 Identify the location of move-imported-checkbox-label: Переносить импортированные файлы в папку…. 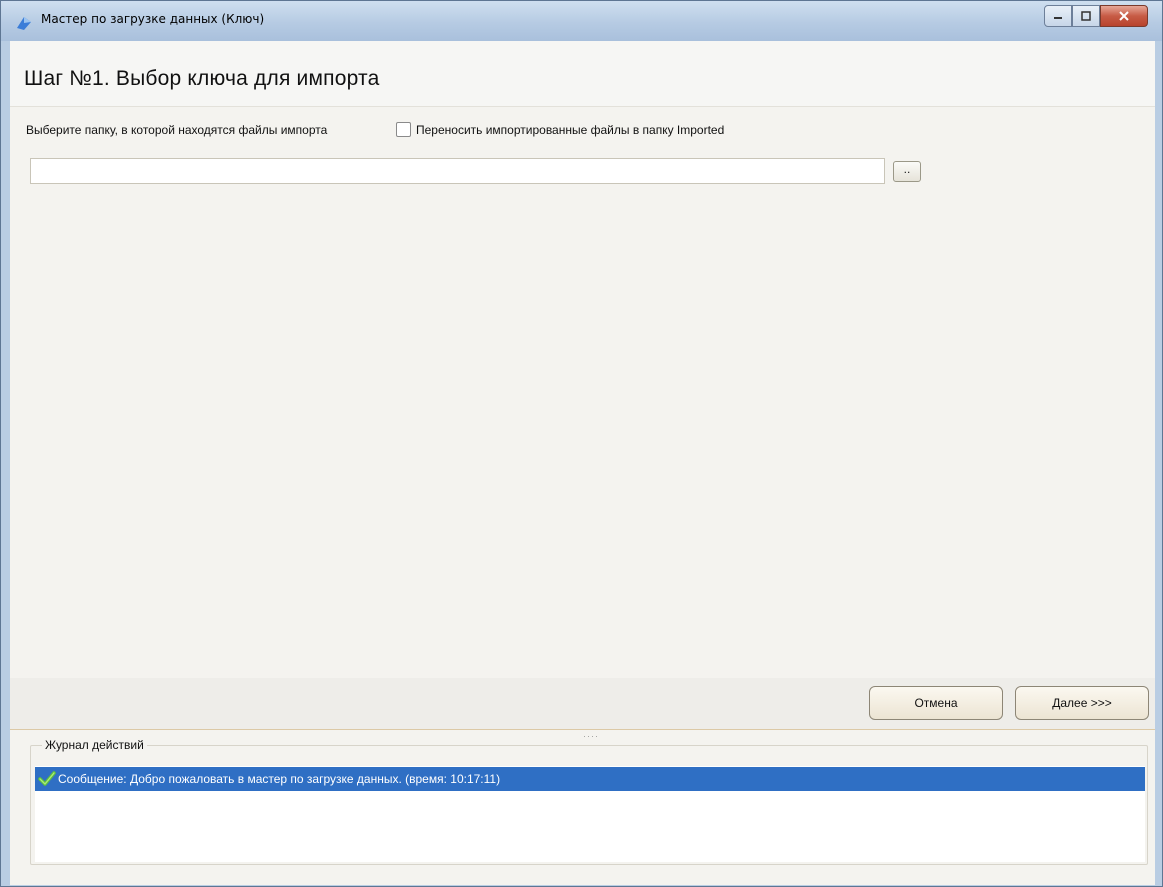
(570, 130).